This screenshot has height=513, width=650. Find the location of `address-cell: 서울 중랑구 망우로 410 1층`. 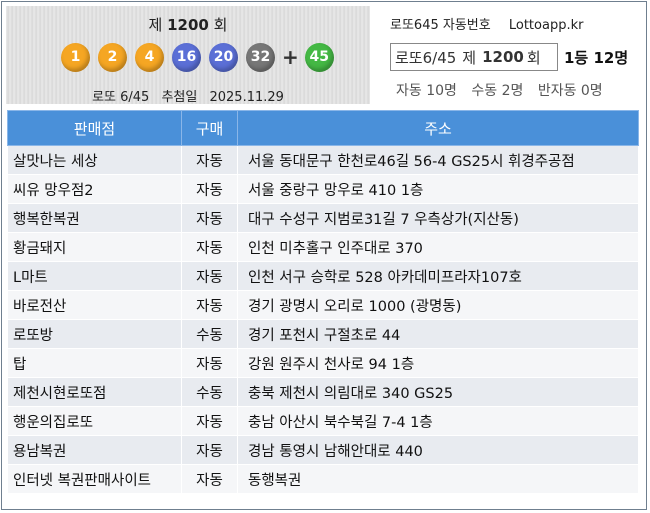

address-cell: 서울 중랑구 망우로 410 1층 is located at coordinates (438, 189).